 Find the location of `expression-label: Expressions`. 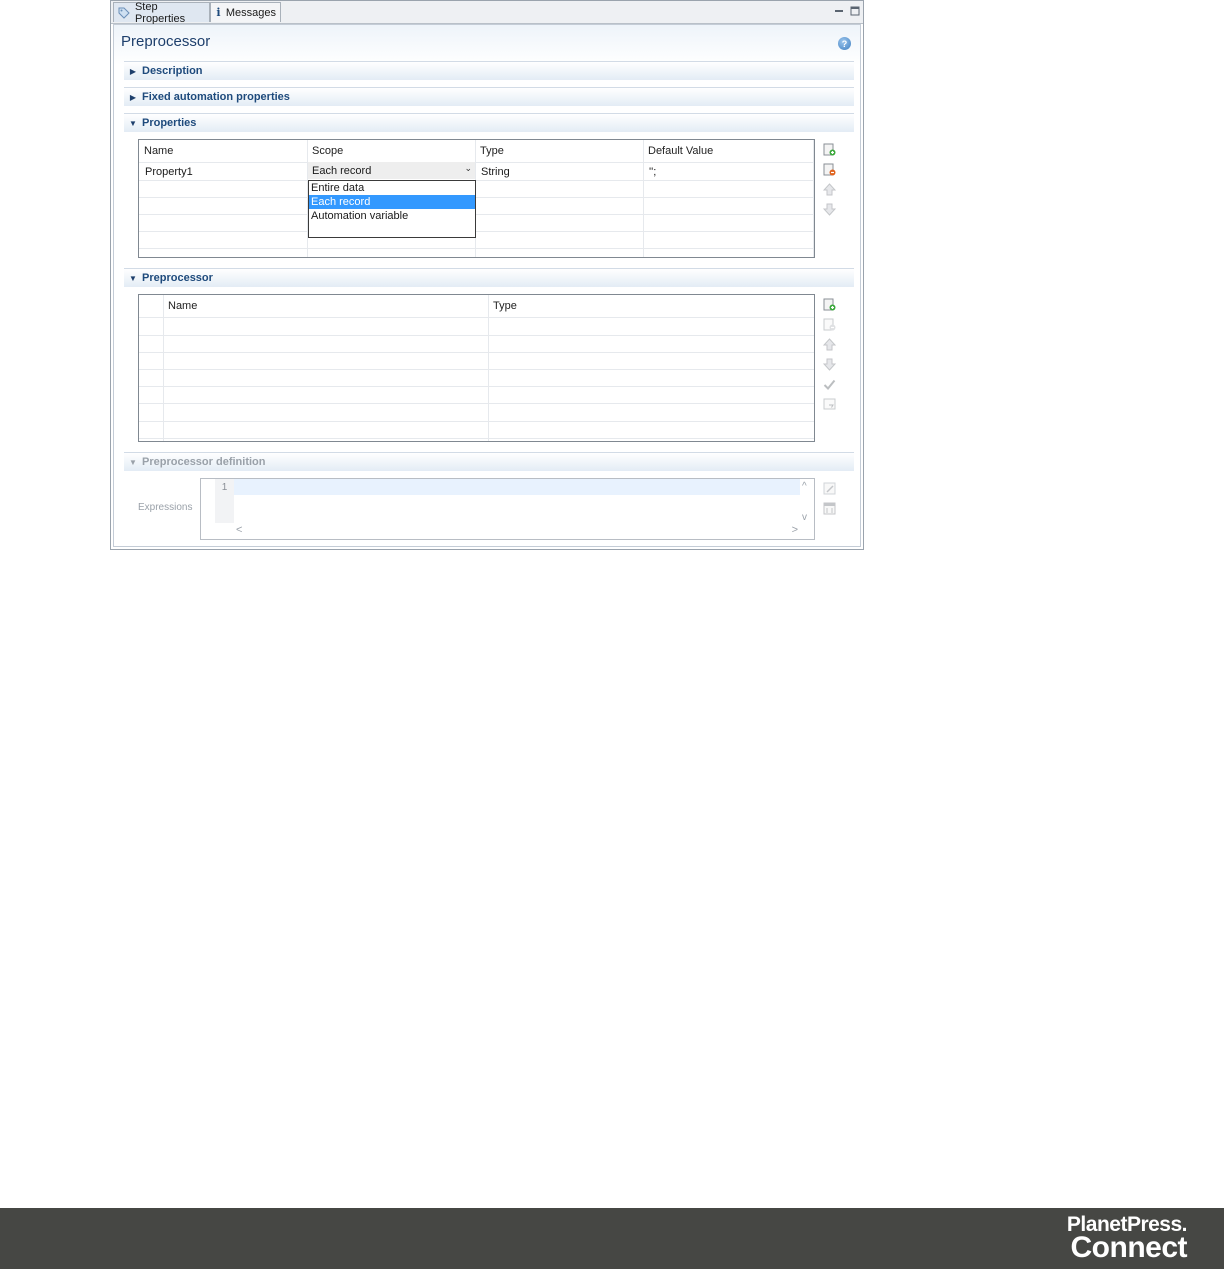

expression-label: Expressions is located at coordinates (165, 507).